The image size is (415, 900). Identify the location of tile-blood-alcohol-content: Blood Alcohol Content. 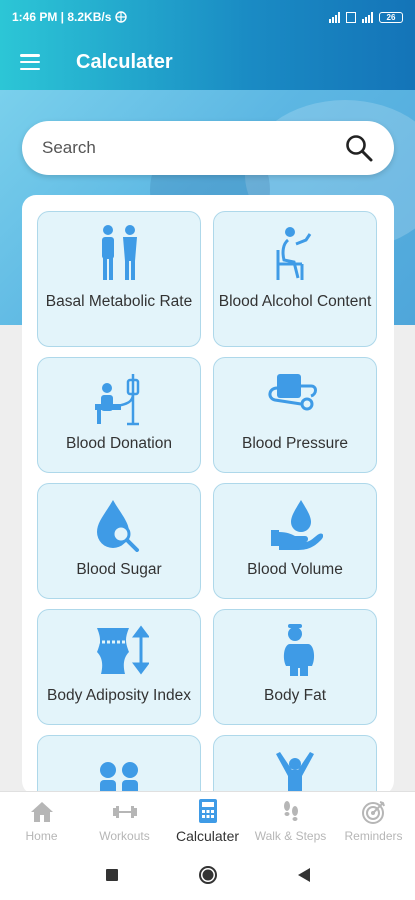
(295, 279).